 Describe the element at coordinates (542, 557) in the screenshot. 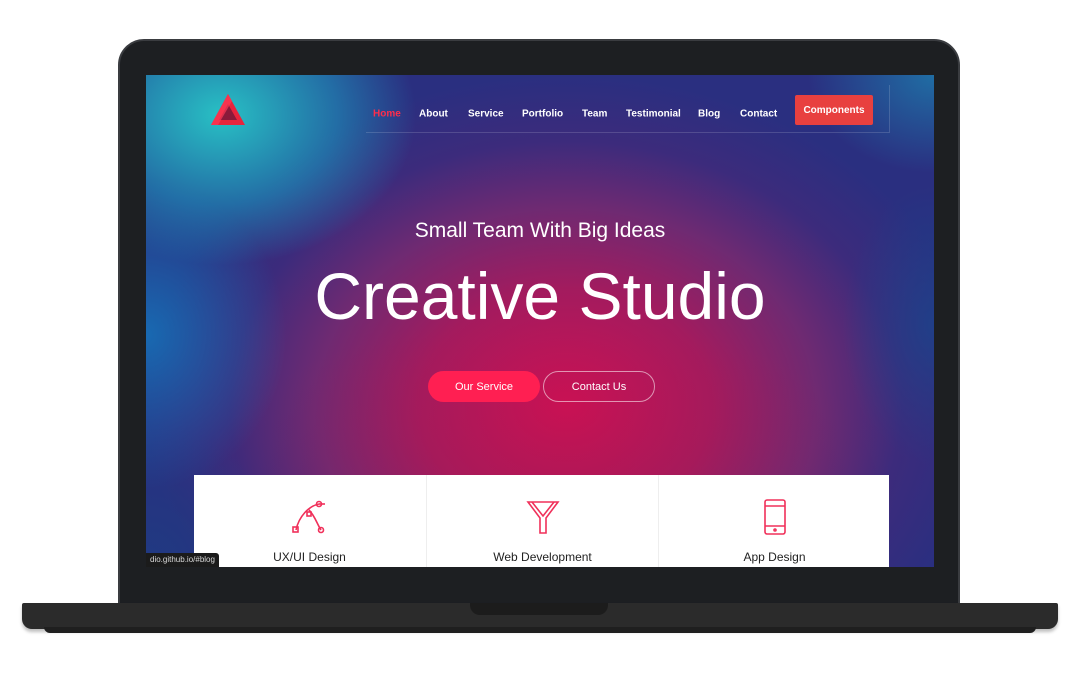

I see `service-label: Web Development` at that location.